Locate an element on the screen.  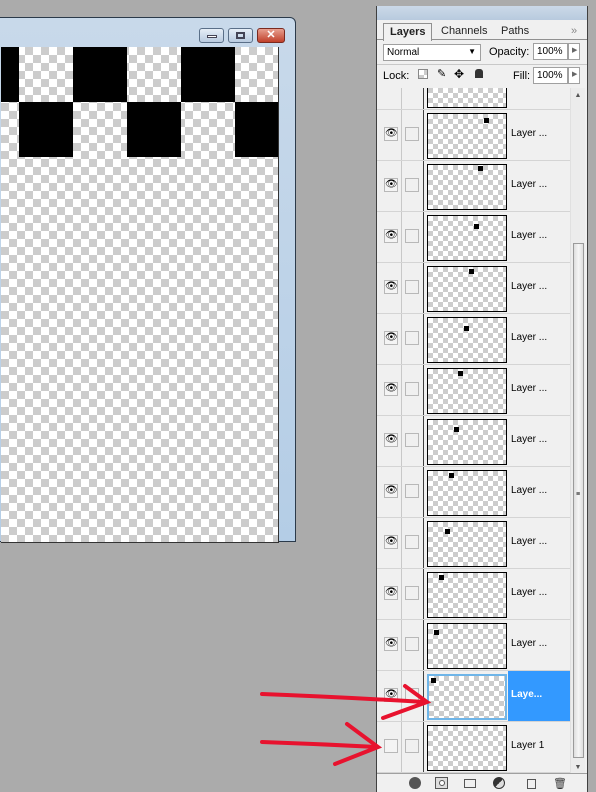
blend-mode-select: Normal ▼ is located at coordinates (432, 52).